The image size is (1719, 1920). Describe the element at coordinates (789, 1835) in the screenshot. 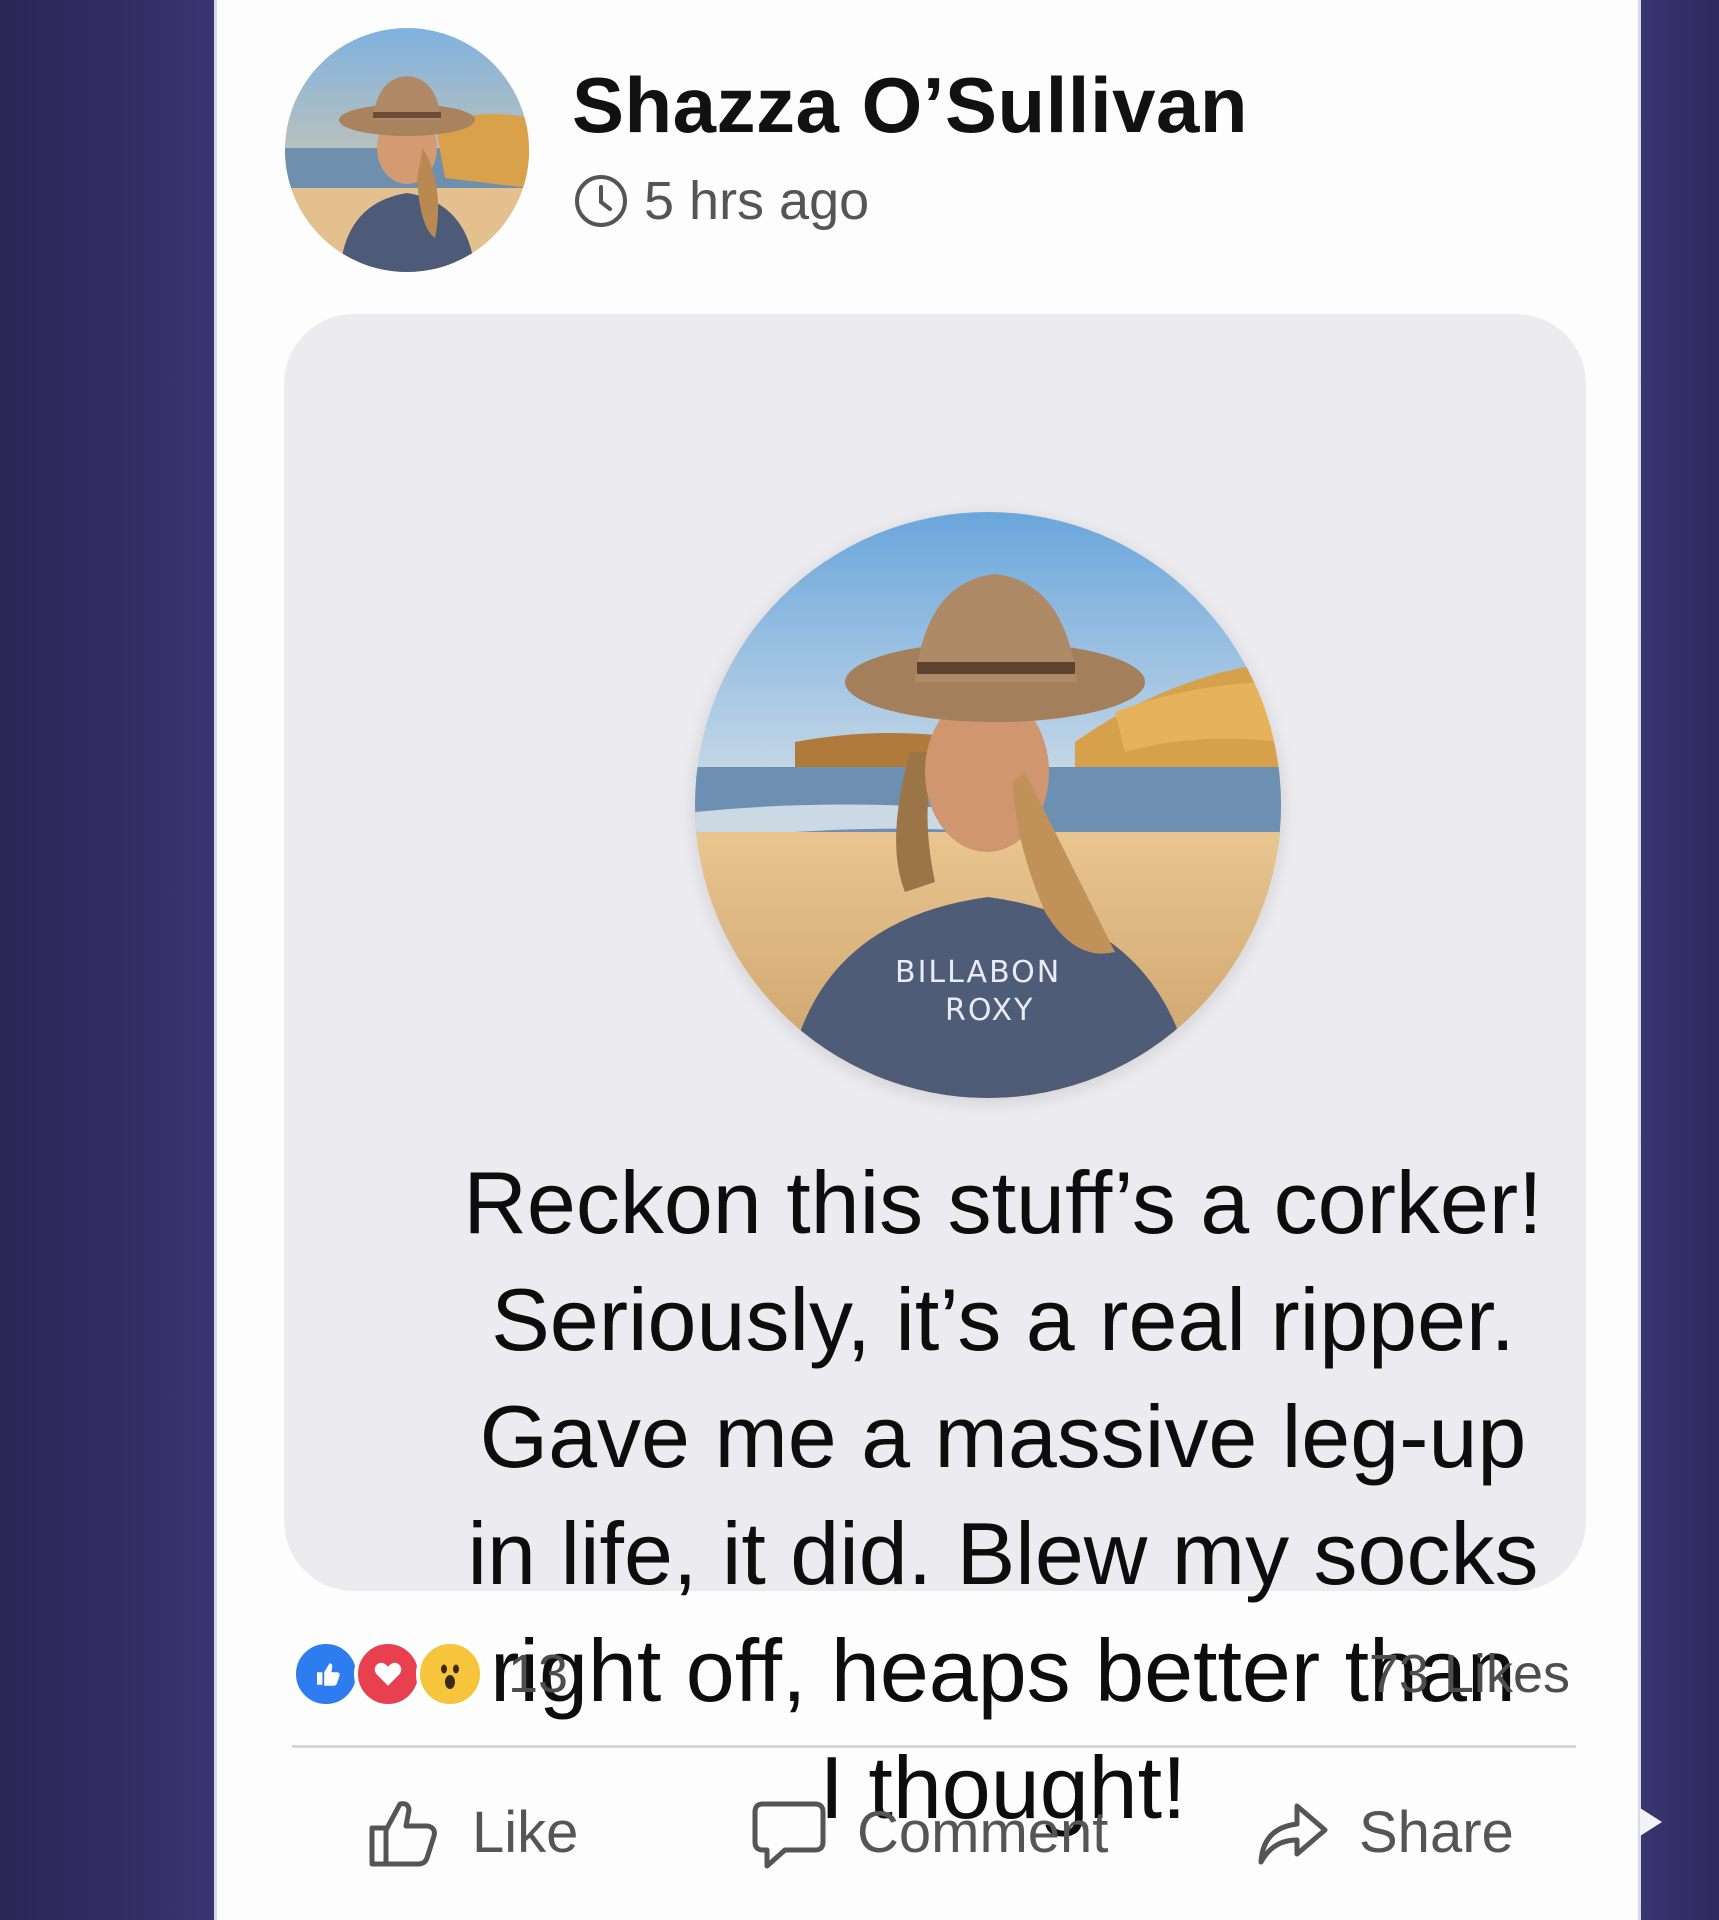

I see `comment-bubble-icon` at that location.